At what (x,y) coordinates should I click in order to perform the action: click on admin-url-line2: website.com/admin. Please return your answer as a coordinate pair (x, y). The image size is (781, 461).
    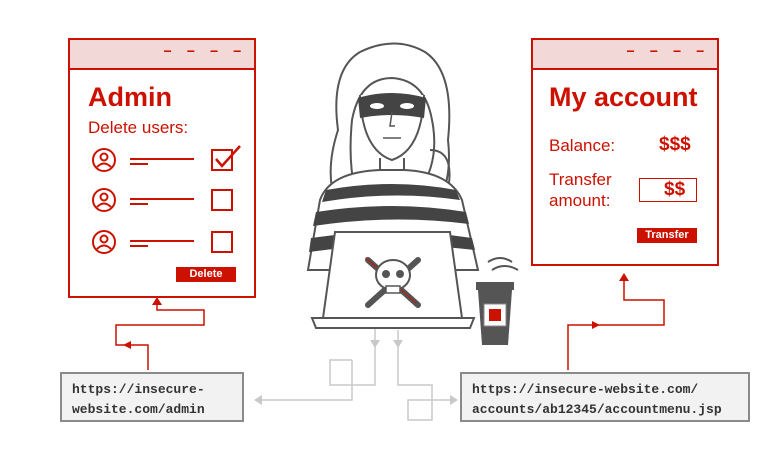
    Looking at the image, I should click on (138, 409).